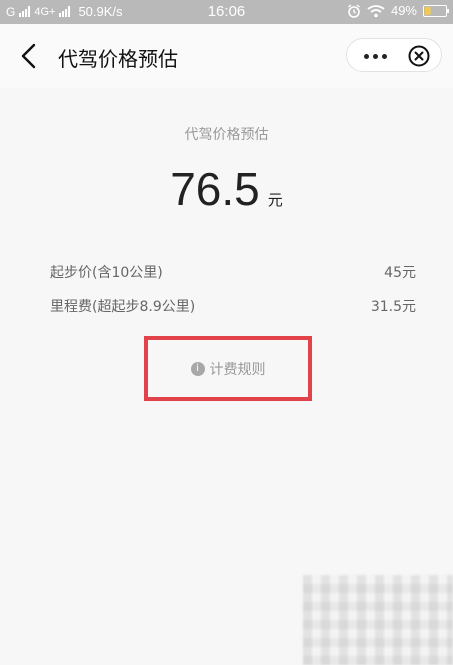 The width and height of the screenshot is (453, 665). Describe the element at coordinates (123, 307) in the screenshot. I see `breakdown-label: 里程费(超起步8.9公里)` at that location.